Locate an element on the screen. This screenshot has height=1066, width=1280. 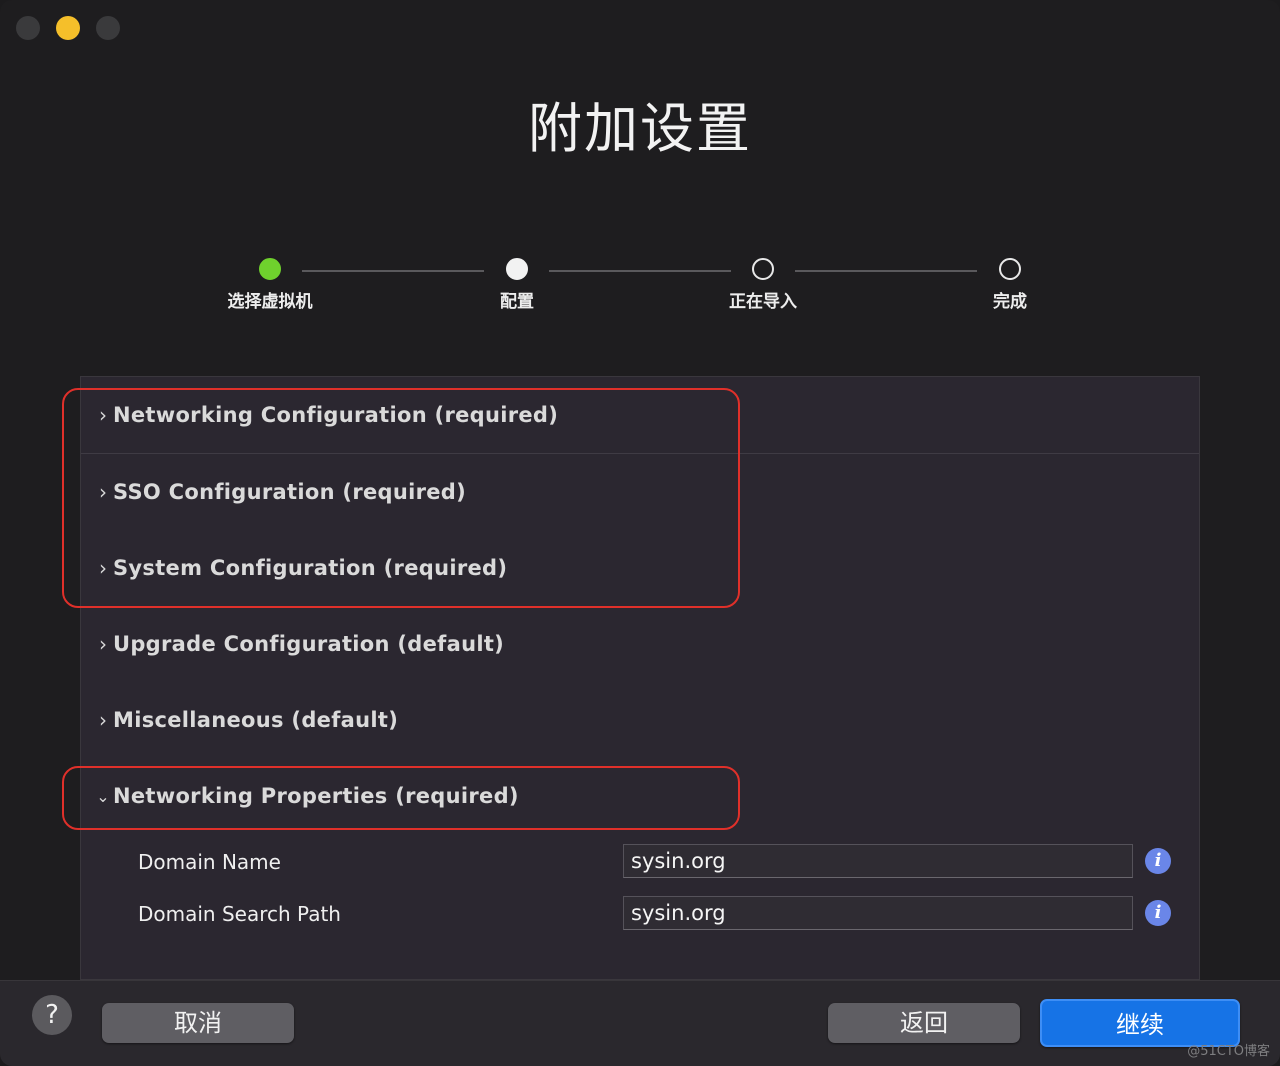
step-label: 正在导入 is located at coordinates (763, 302).